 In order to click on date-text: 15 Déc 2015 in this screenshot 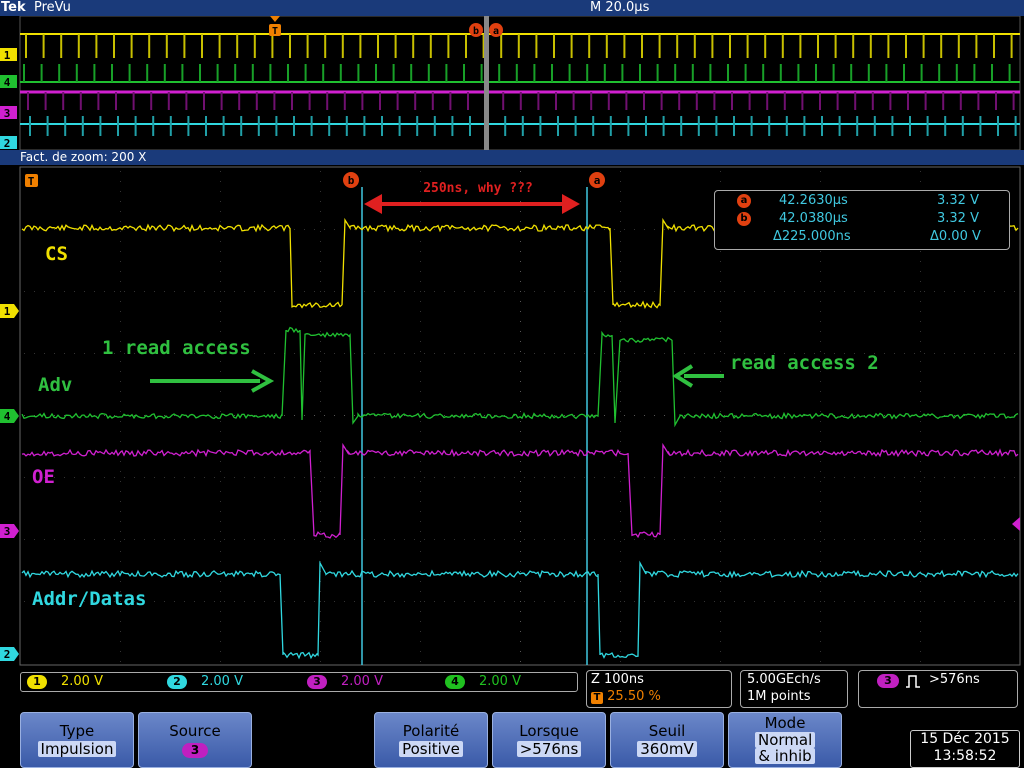, I will do `click(965, 739)`.